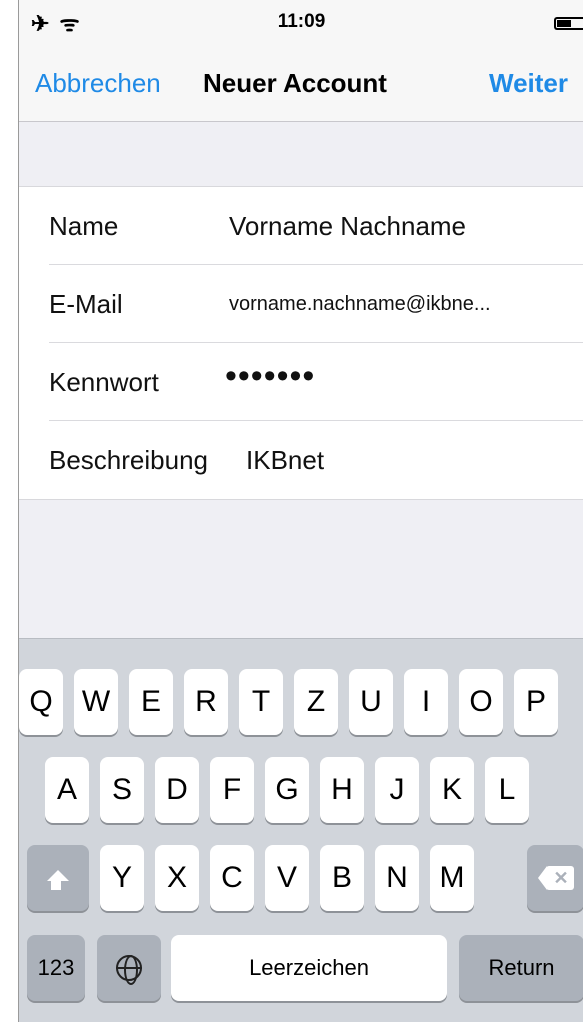  Describe the element at coordinates (528, 83) in the screenshot. I see `next-button: Weiter` at that location.